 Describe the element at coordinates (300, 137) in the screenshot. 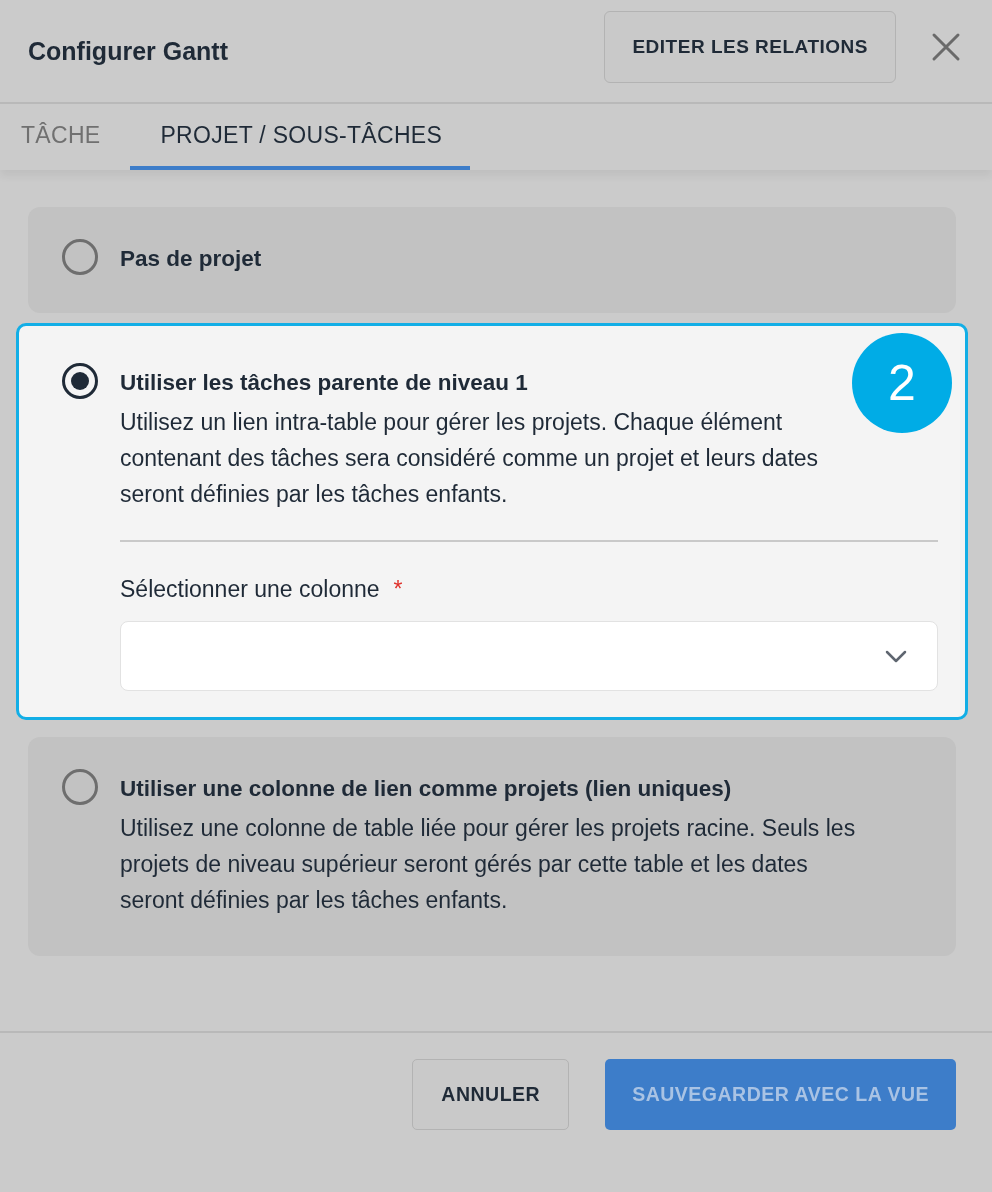

I see `tab: PROJET / SOUS-TÂCHES` at that location.